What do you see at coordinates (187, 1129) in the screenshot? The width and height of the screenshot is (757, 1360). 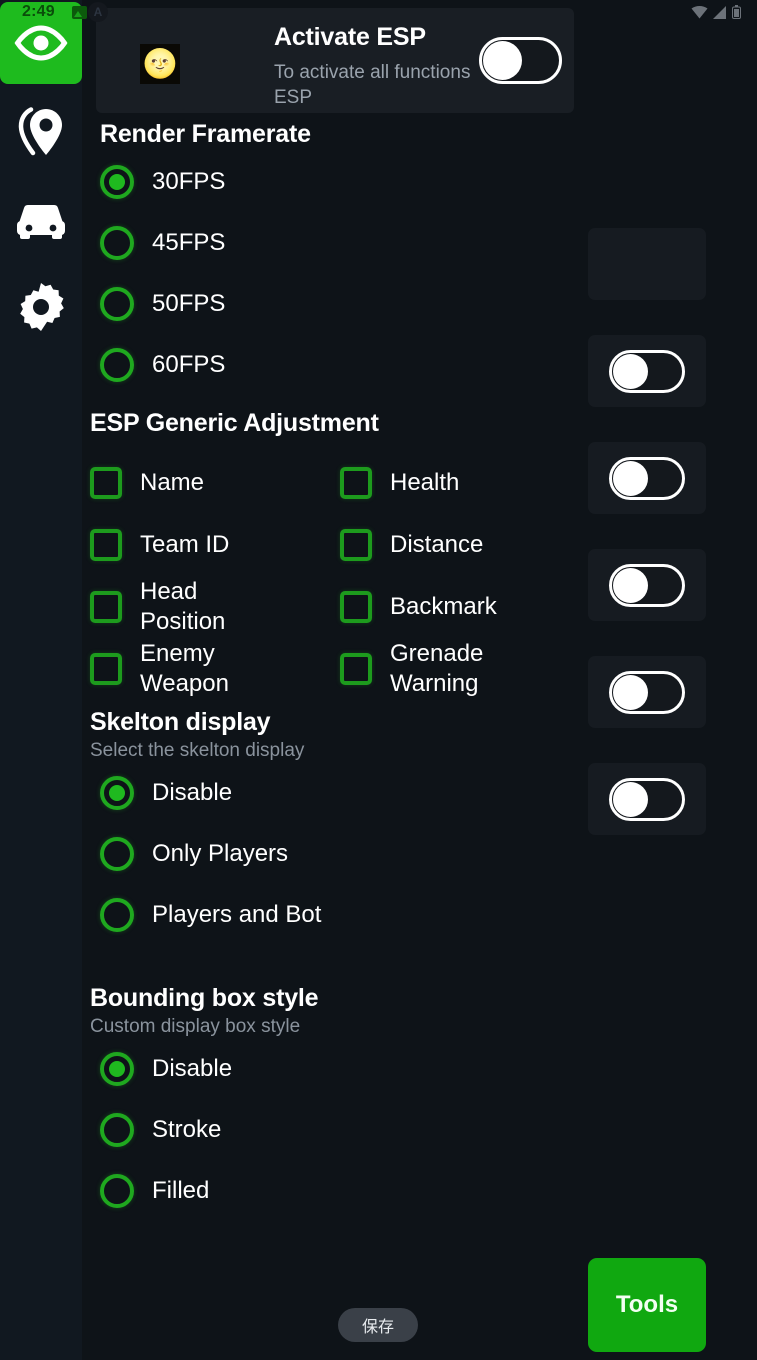 I see `radio-label: Stroke` at bounding box center [187, 1129].